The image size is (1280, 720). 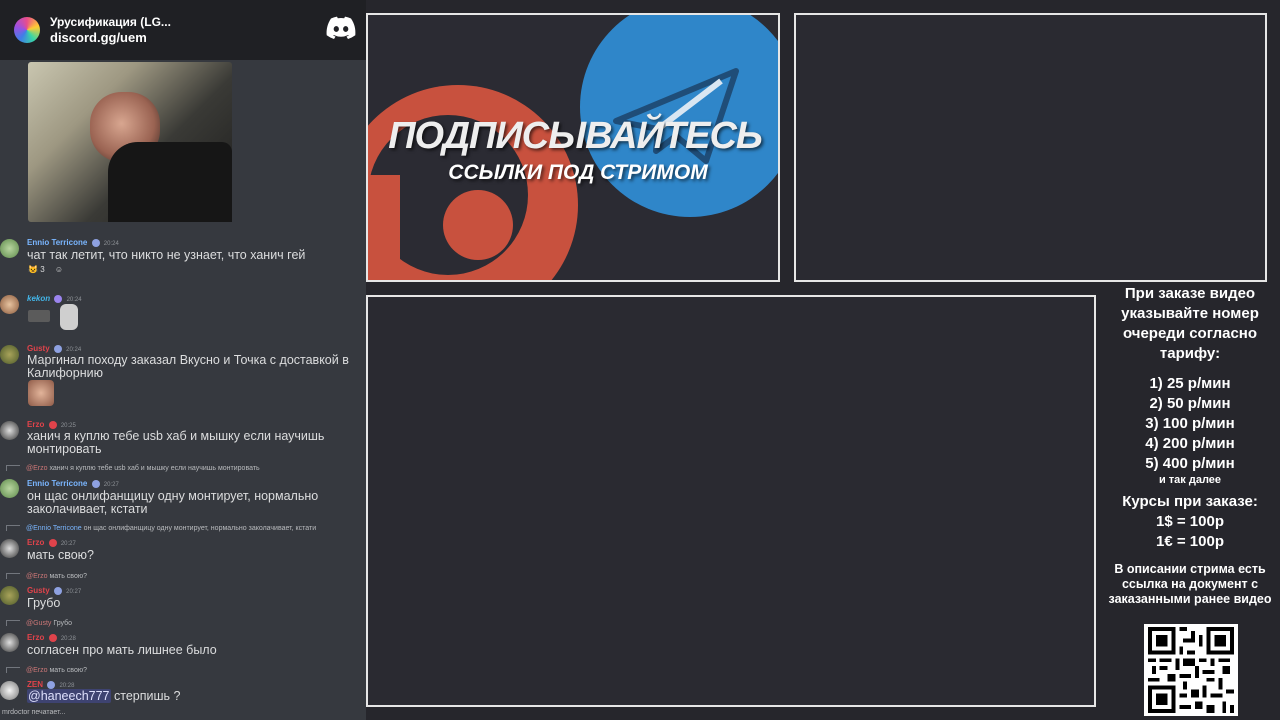 What do you see at coordinates (575, 136) in the screenshot?
I see `banner-title: ПОДПИСЫВАЙТЕСЬ` at bounding box center [575, 136].